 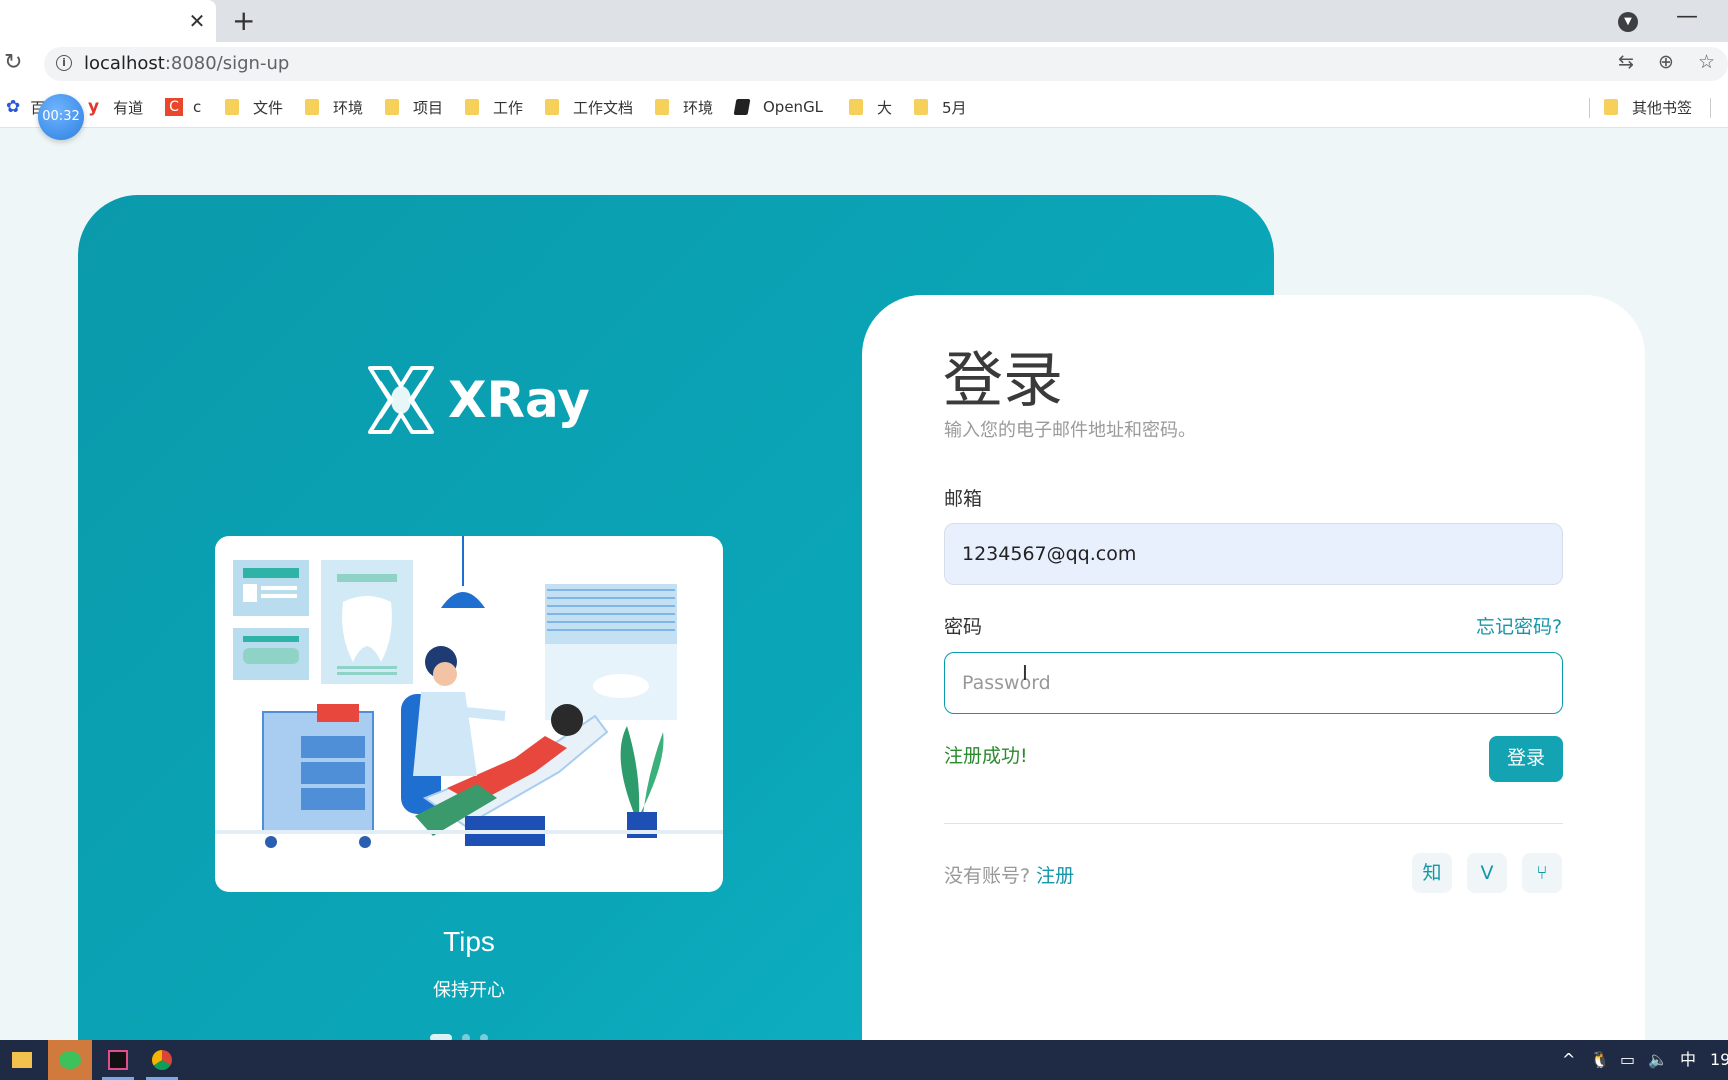 What do you see at coordinates (793, 107) in the screenshot?
I see `bookmark-label: OpenGL` at bounding box center [793, 107].